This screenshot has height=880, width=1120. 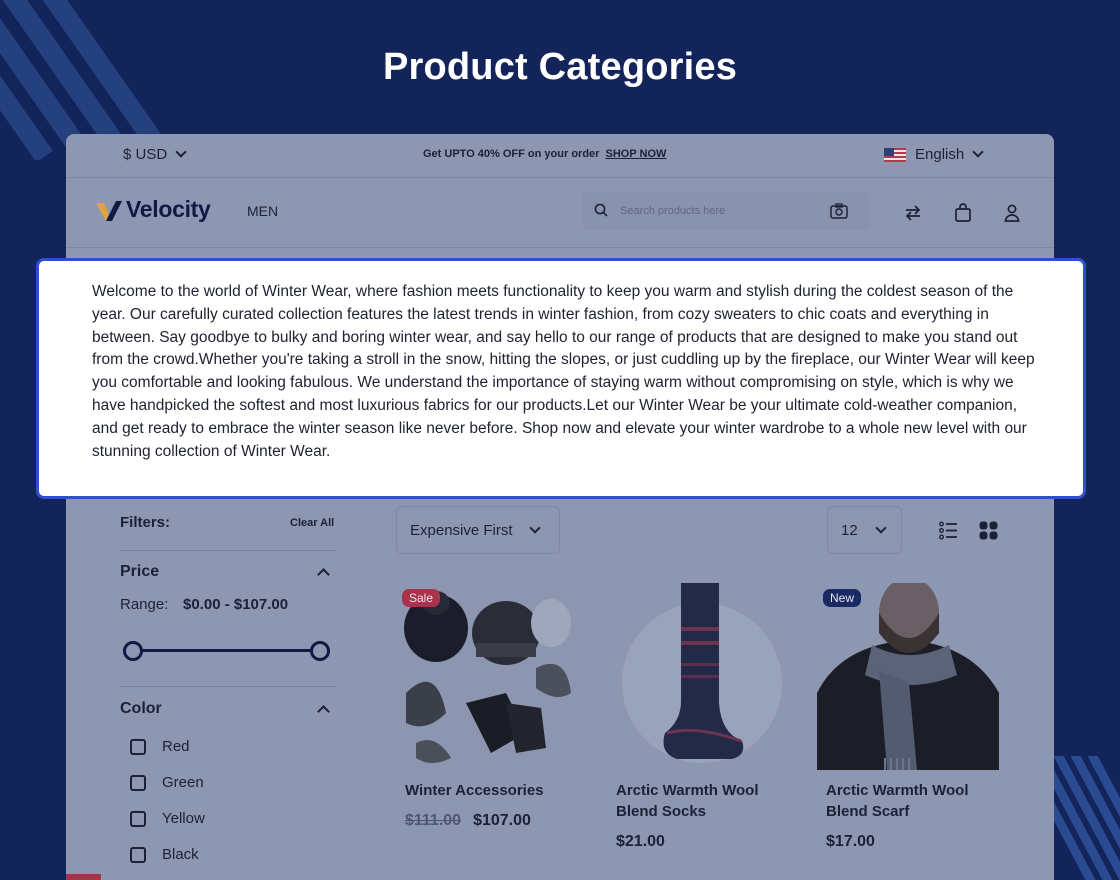 I want to click on search-input, so click(x=720, y=211).